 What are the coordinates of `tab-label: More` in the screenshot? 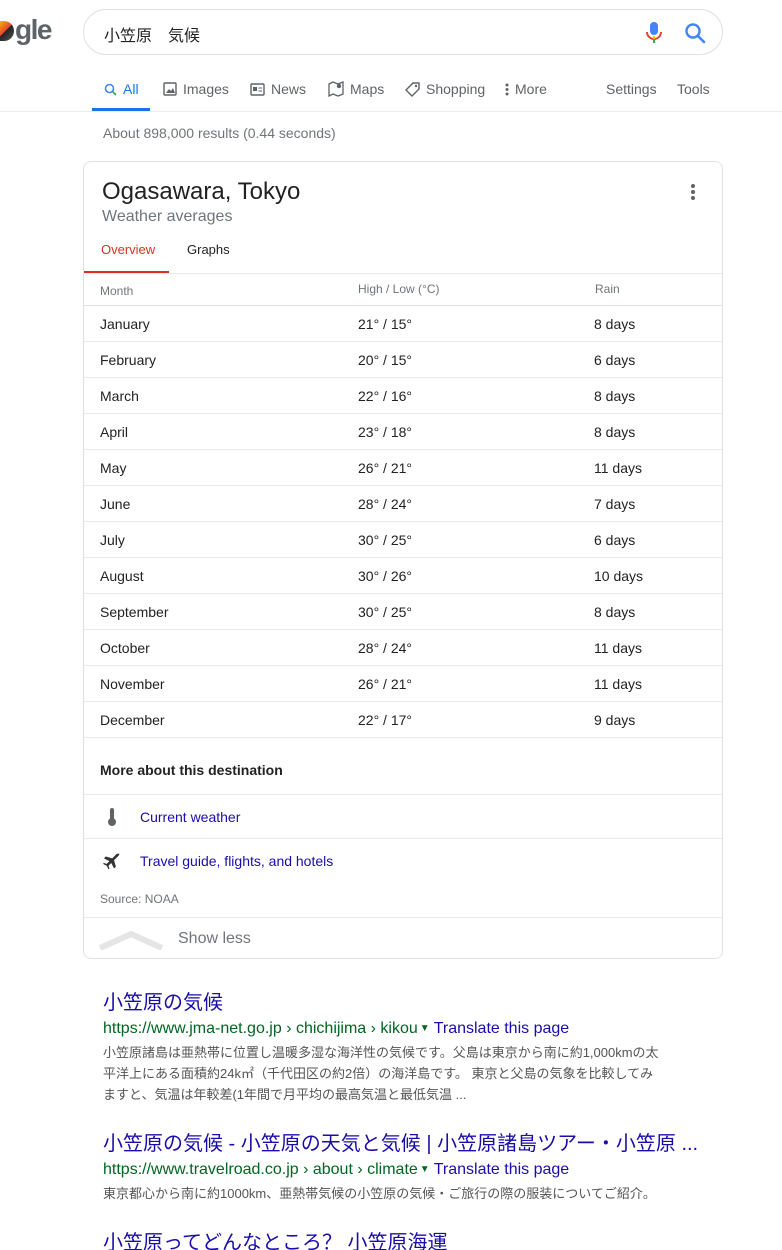 It's located at (531, 89).